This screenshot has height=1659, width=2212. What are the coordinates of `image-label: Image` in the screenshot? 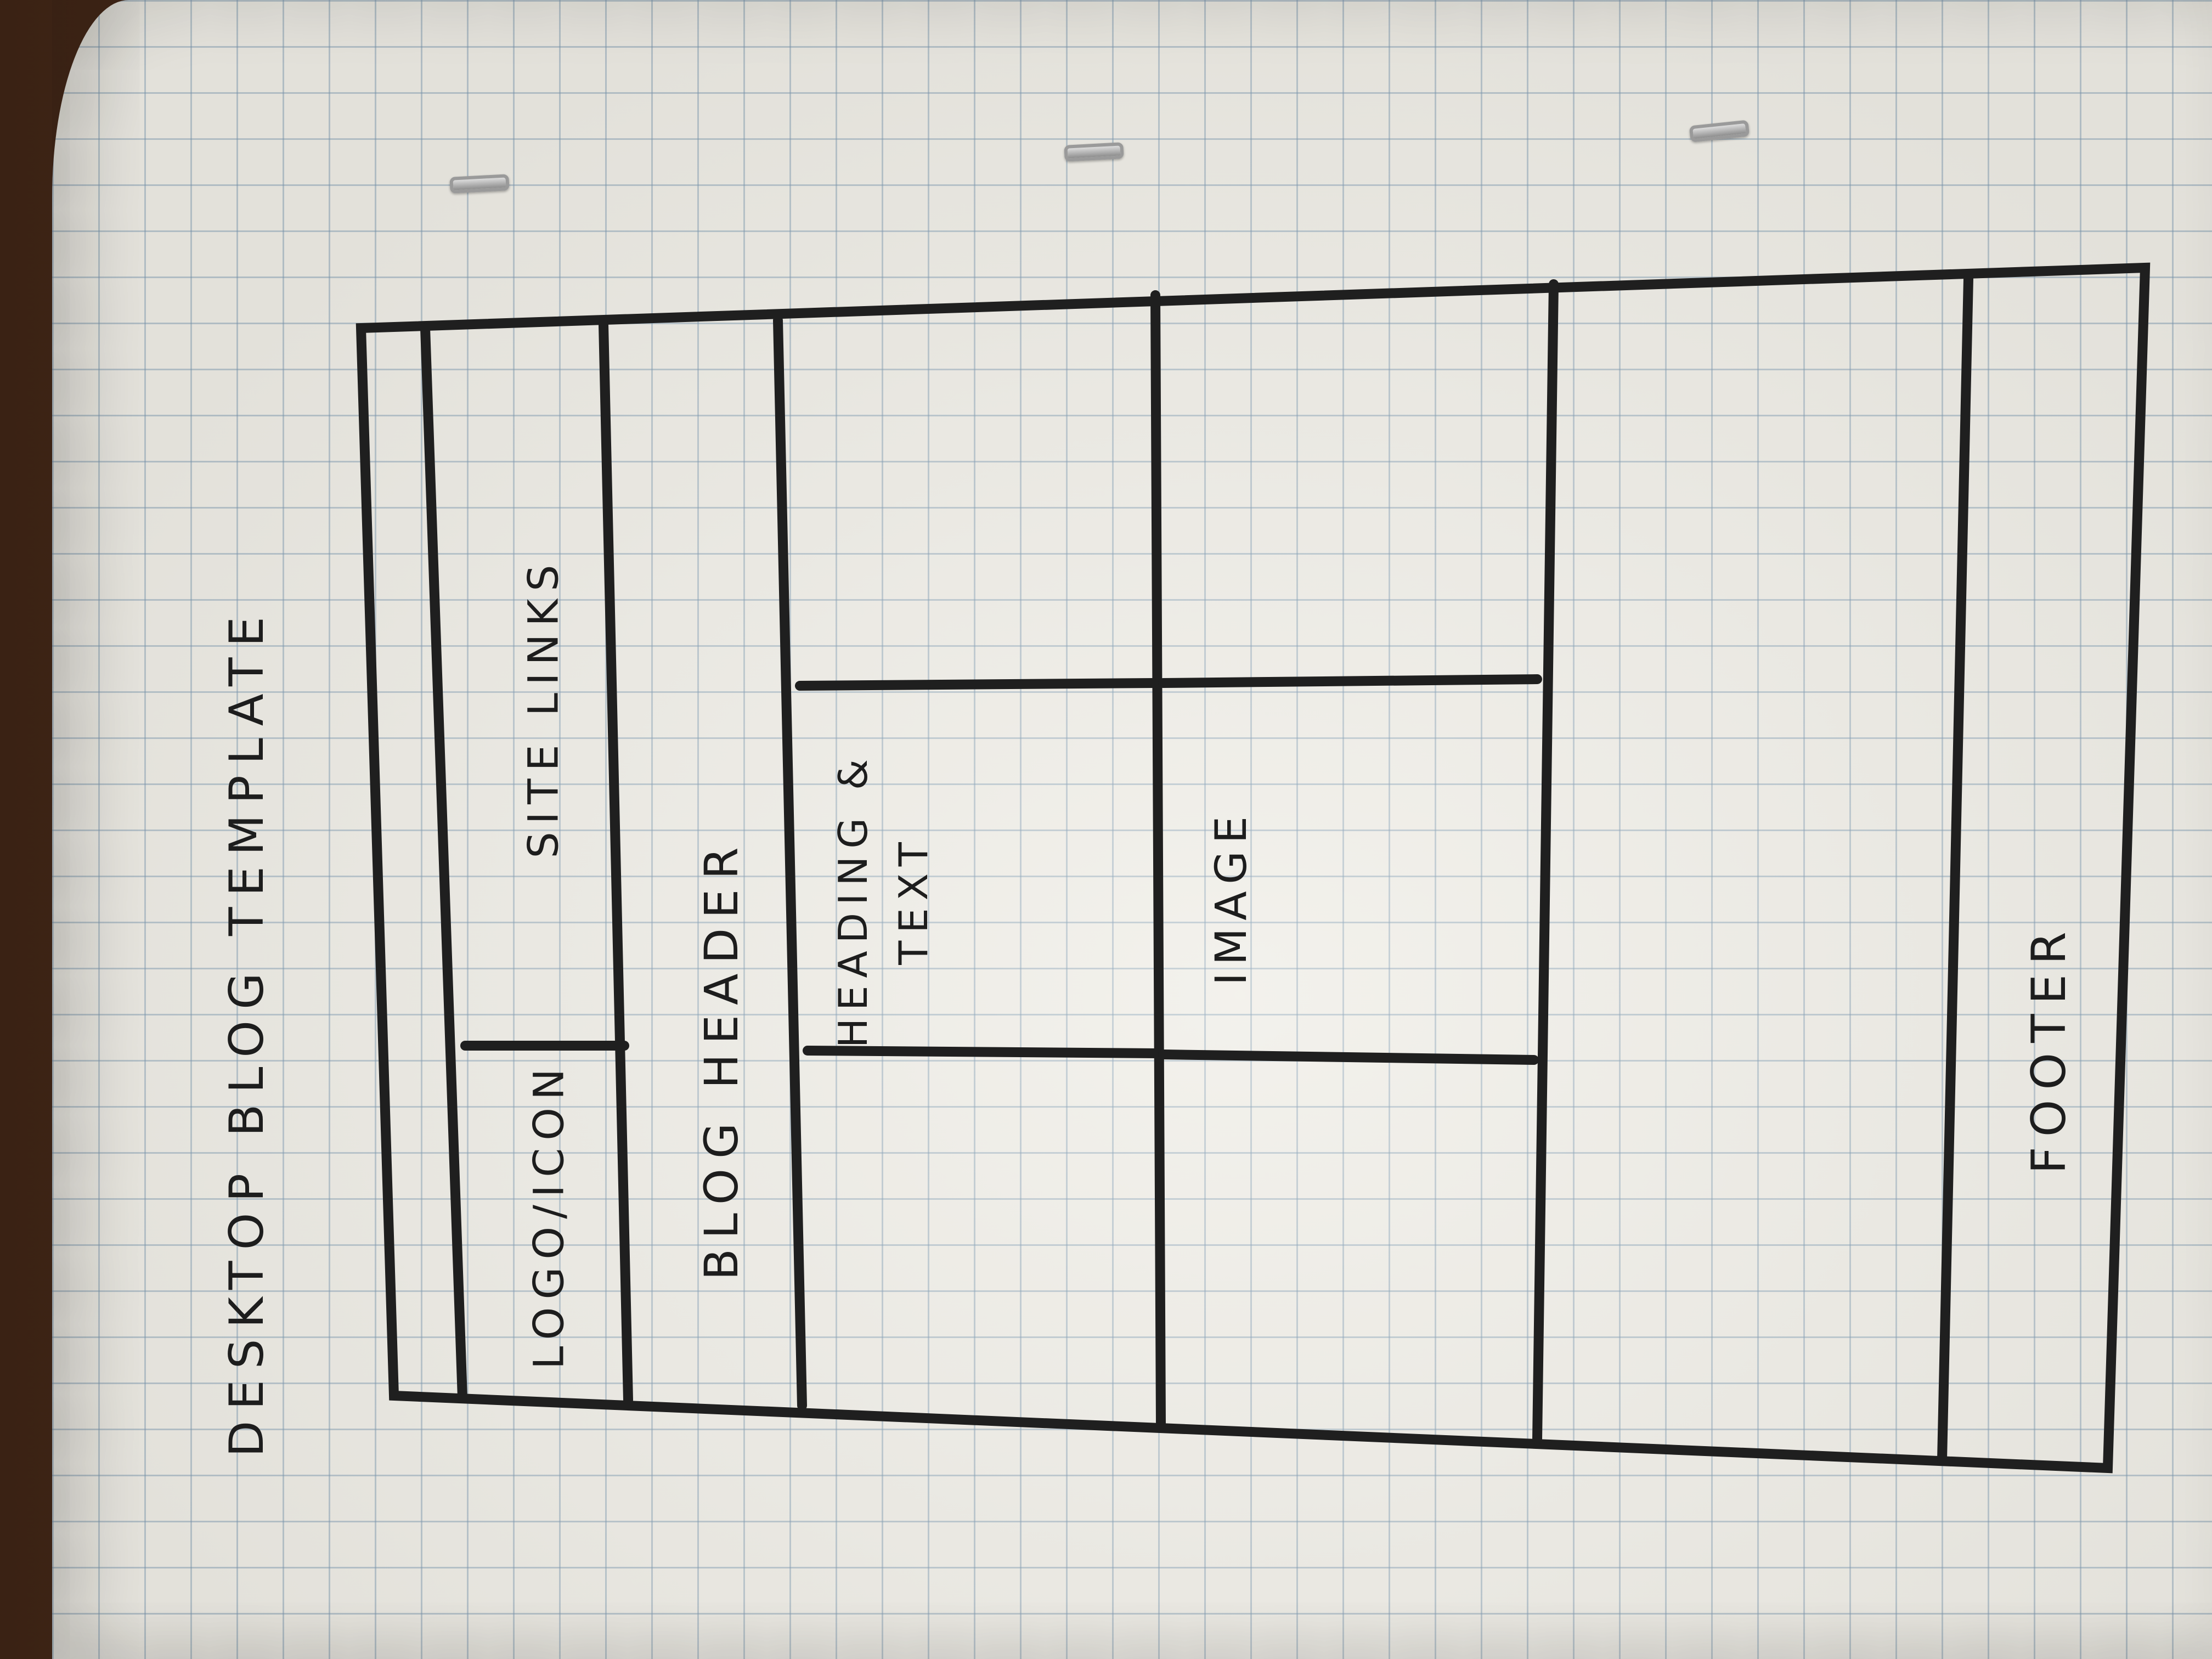 It's located at (1231, 897).